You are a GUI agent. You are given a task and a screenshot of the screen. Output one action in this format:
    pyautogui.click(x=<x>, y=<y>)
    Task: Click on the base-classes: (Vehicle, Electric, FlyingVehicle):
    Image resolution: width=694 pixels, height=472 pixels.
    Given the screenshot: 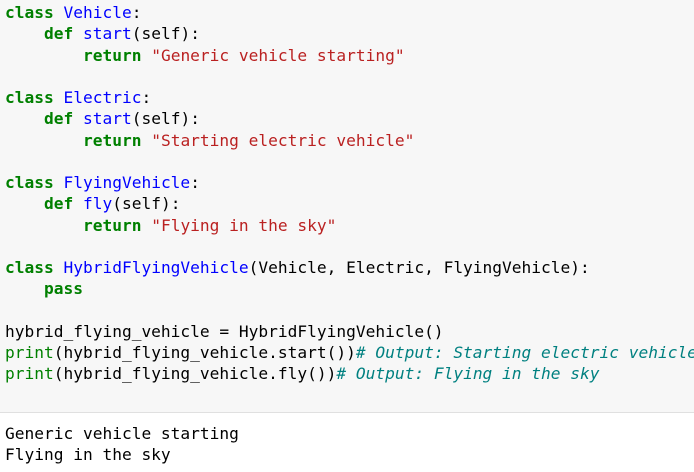 What is the action you would take?
    pyautogui.click(x=419, y=267)
    